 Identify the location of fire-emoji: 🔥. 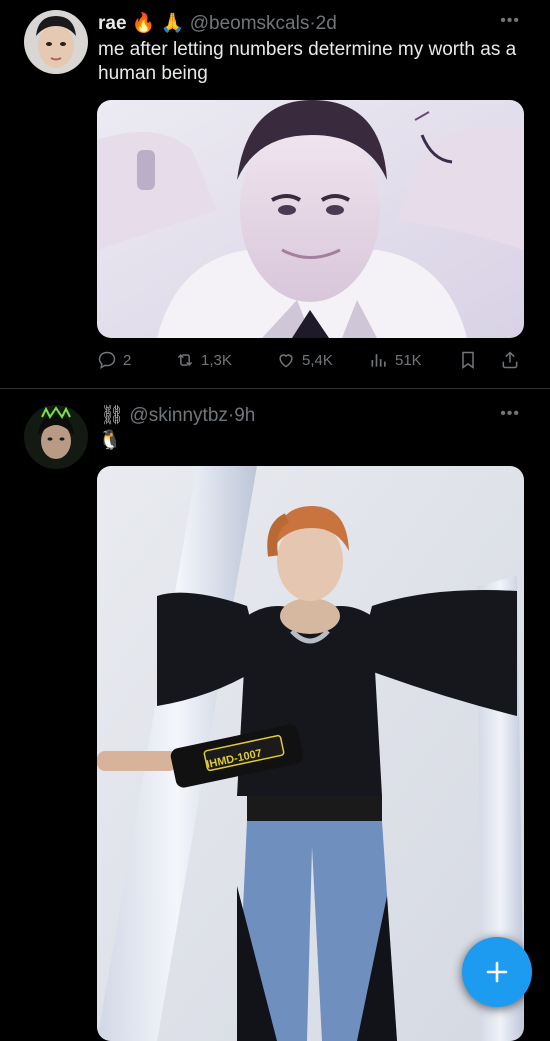
(143, 23).